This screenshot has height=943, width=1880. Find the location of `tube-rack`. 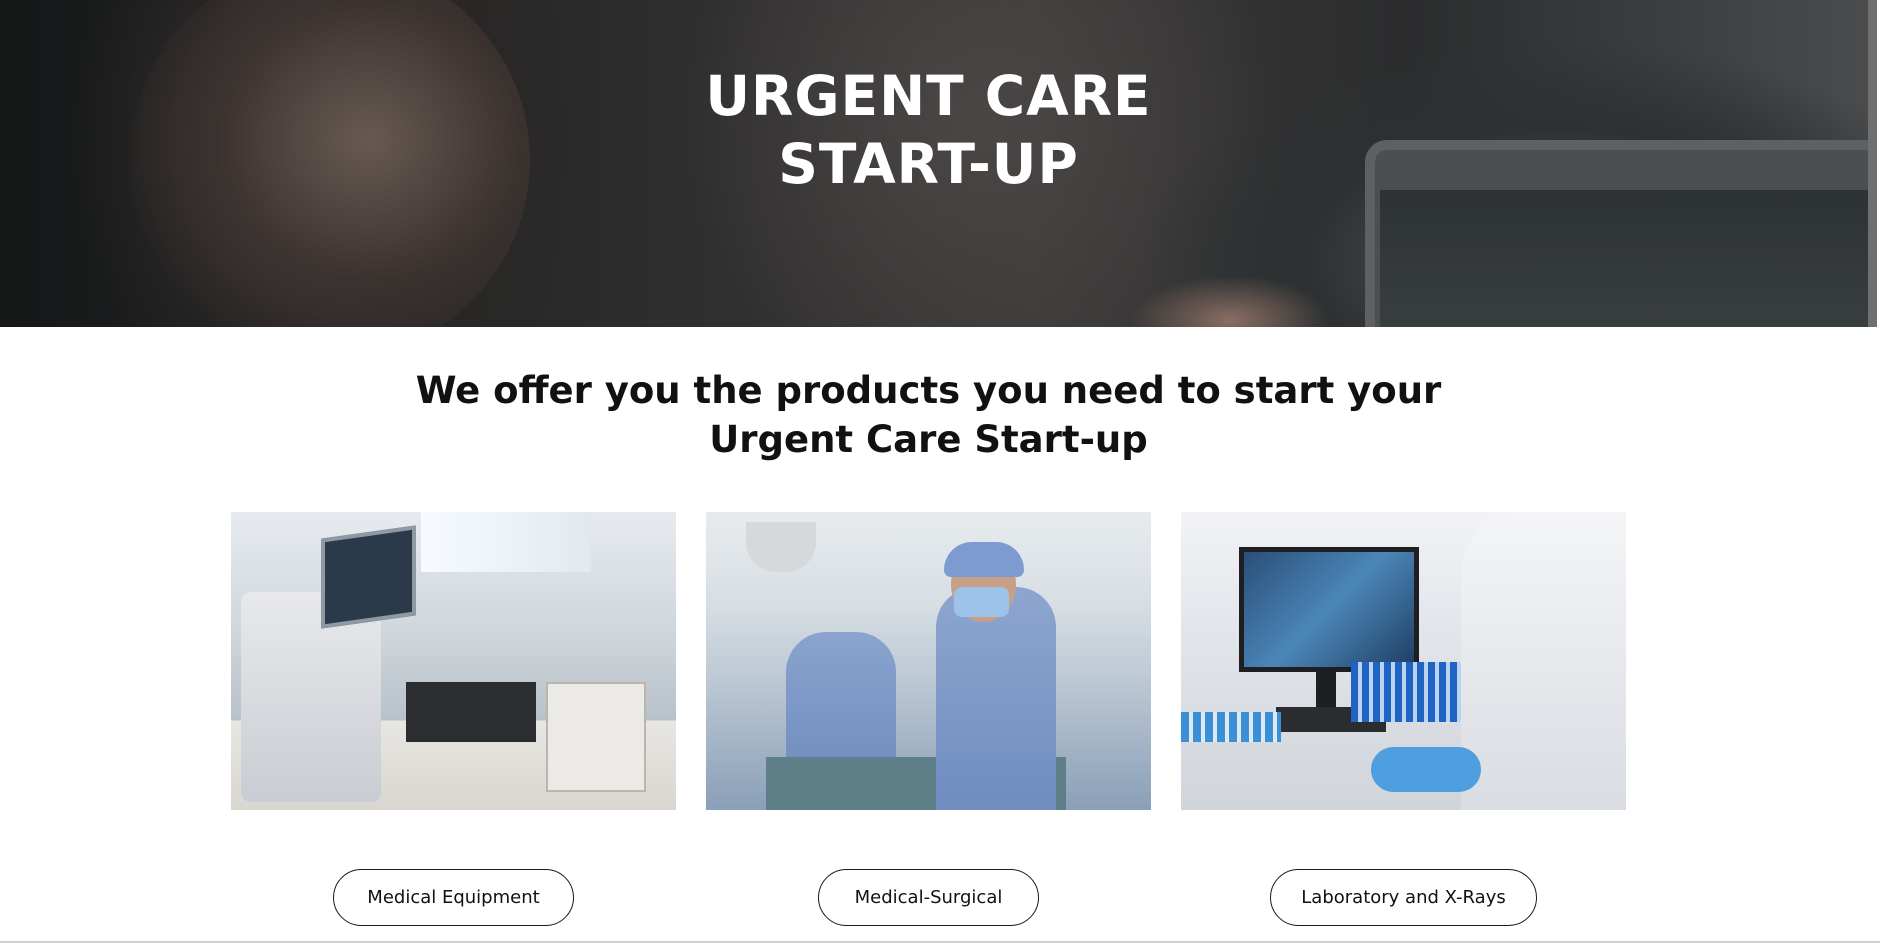

tube-rack is located at coordinates (1408, 692).